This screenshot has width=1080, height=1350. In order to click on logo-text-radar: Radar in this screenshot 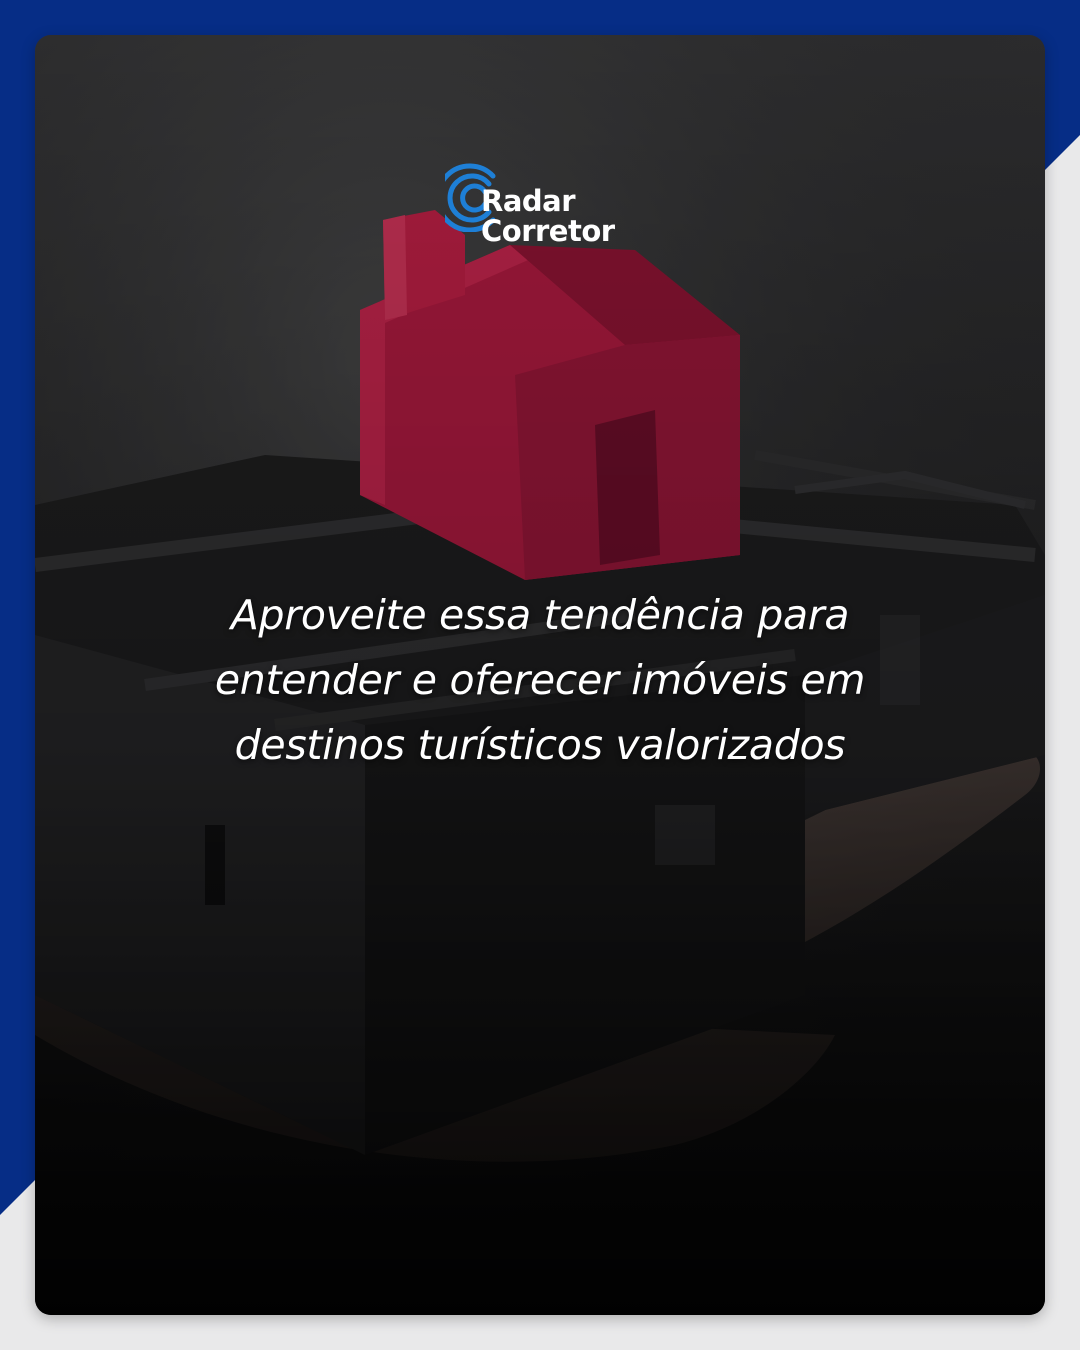, I will do `click(528, 201)`.